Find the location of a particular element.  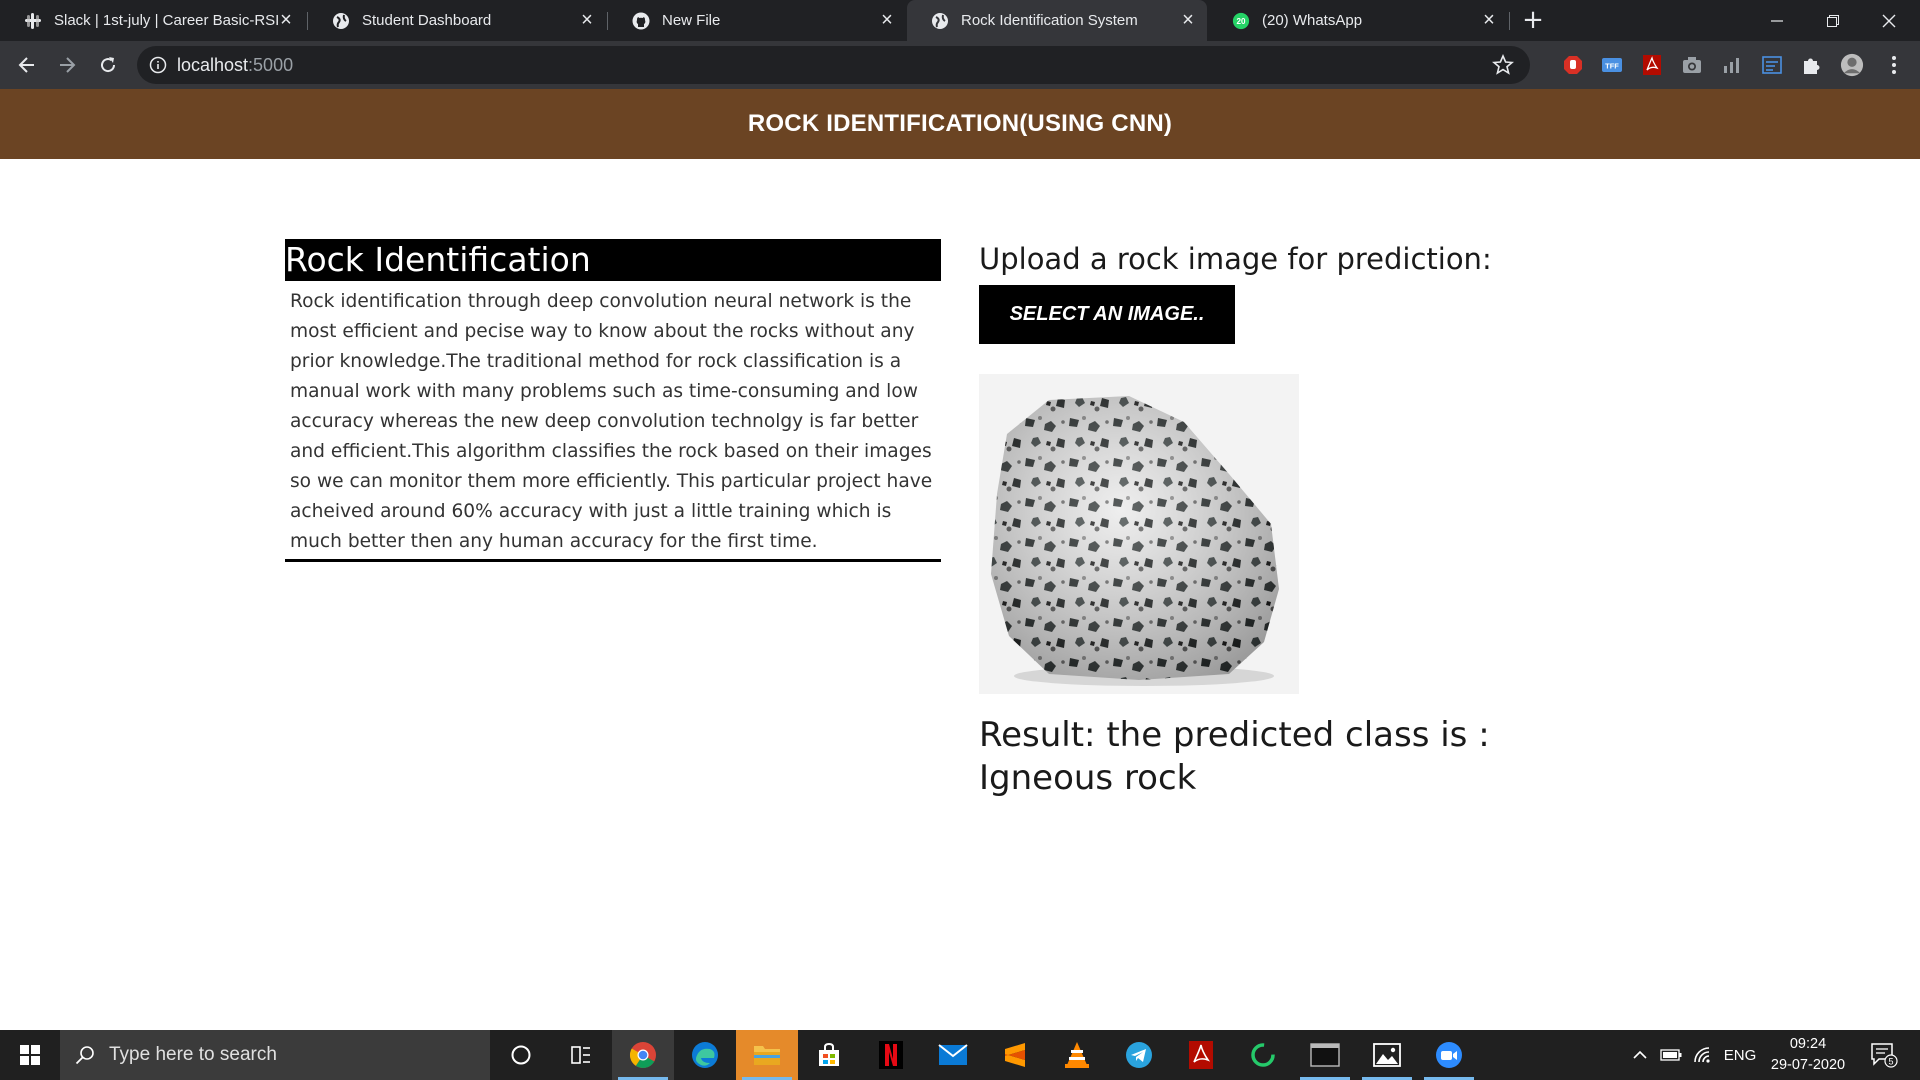

browser-toolbar: localhost:5000 TFF is located at coordinates (960, 65).